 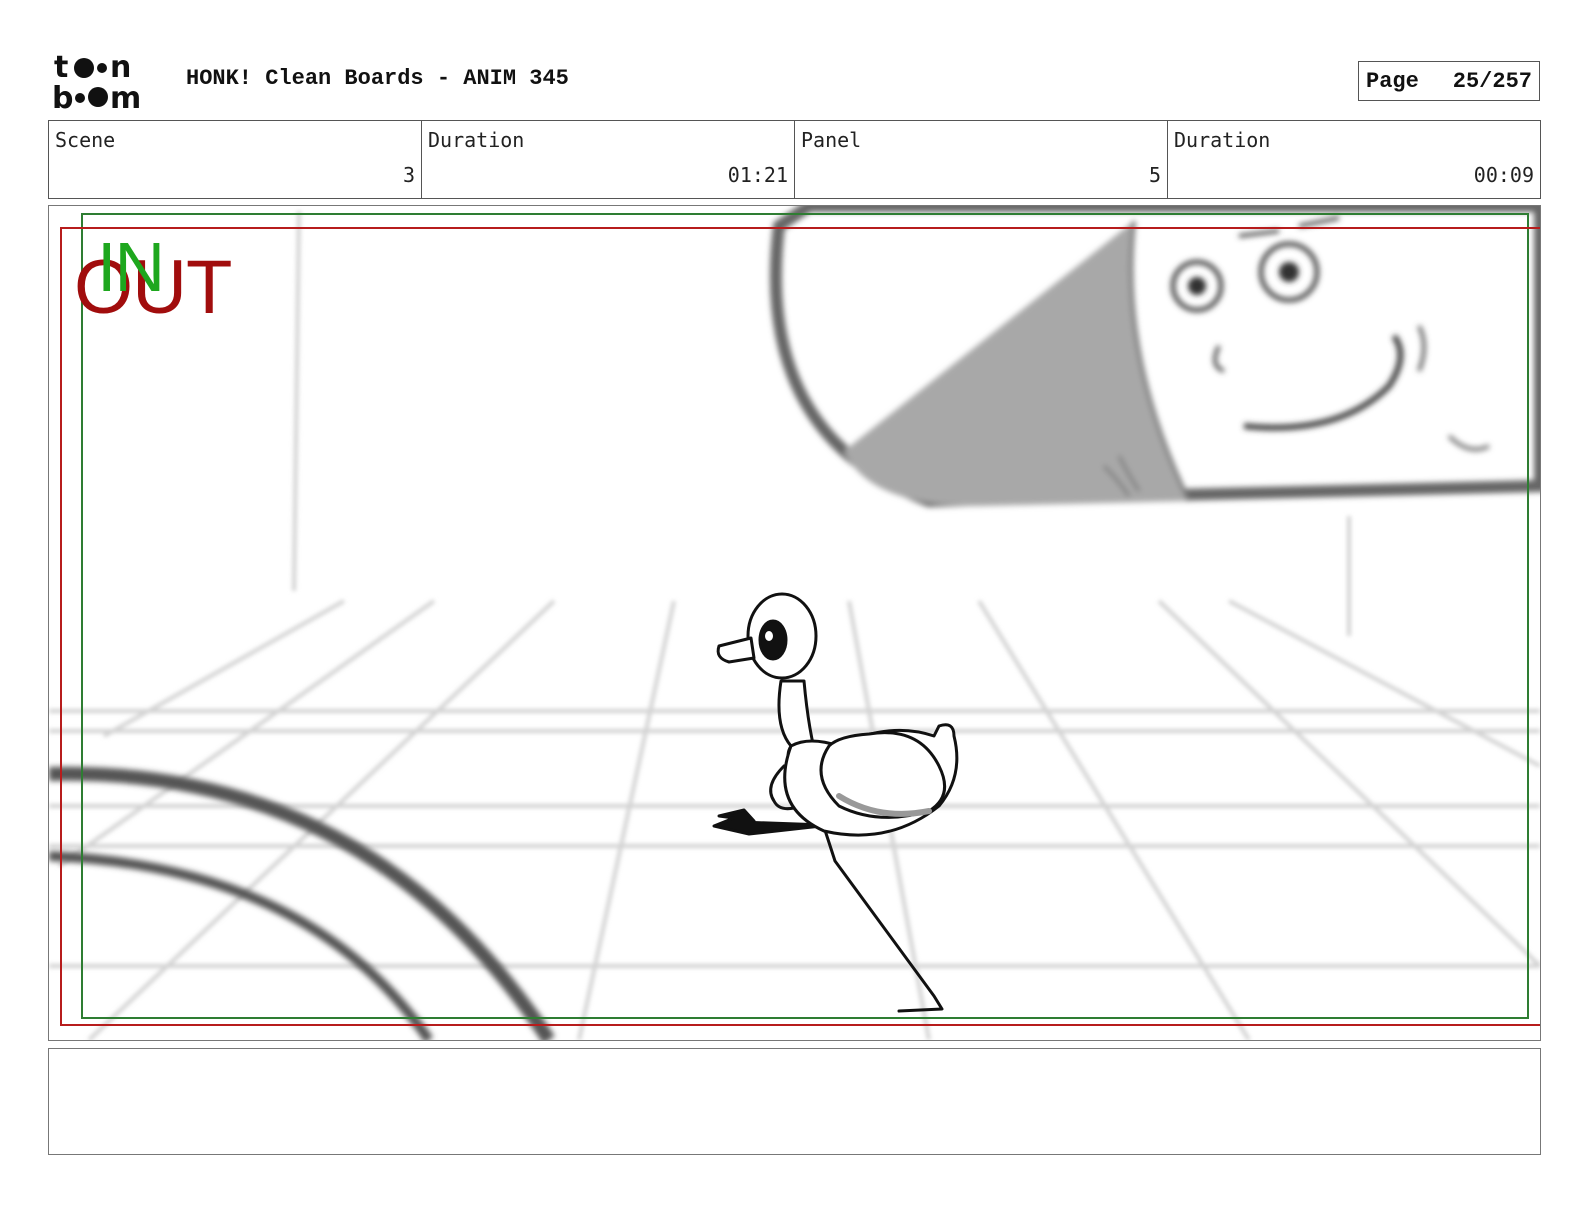 I want to click on document-title: HONK! Clean Boards - ANIM 345, so click(x=377, y=78).